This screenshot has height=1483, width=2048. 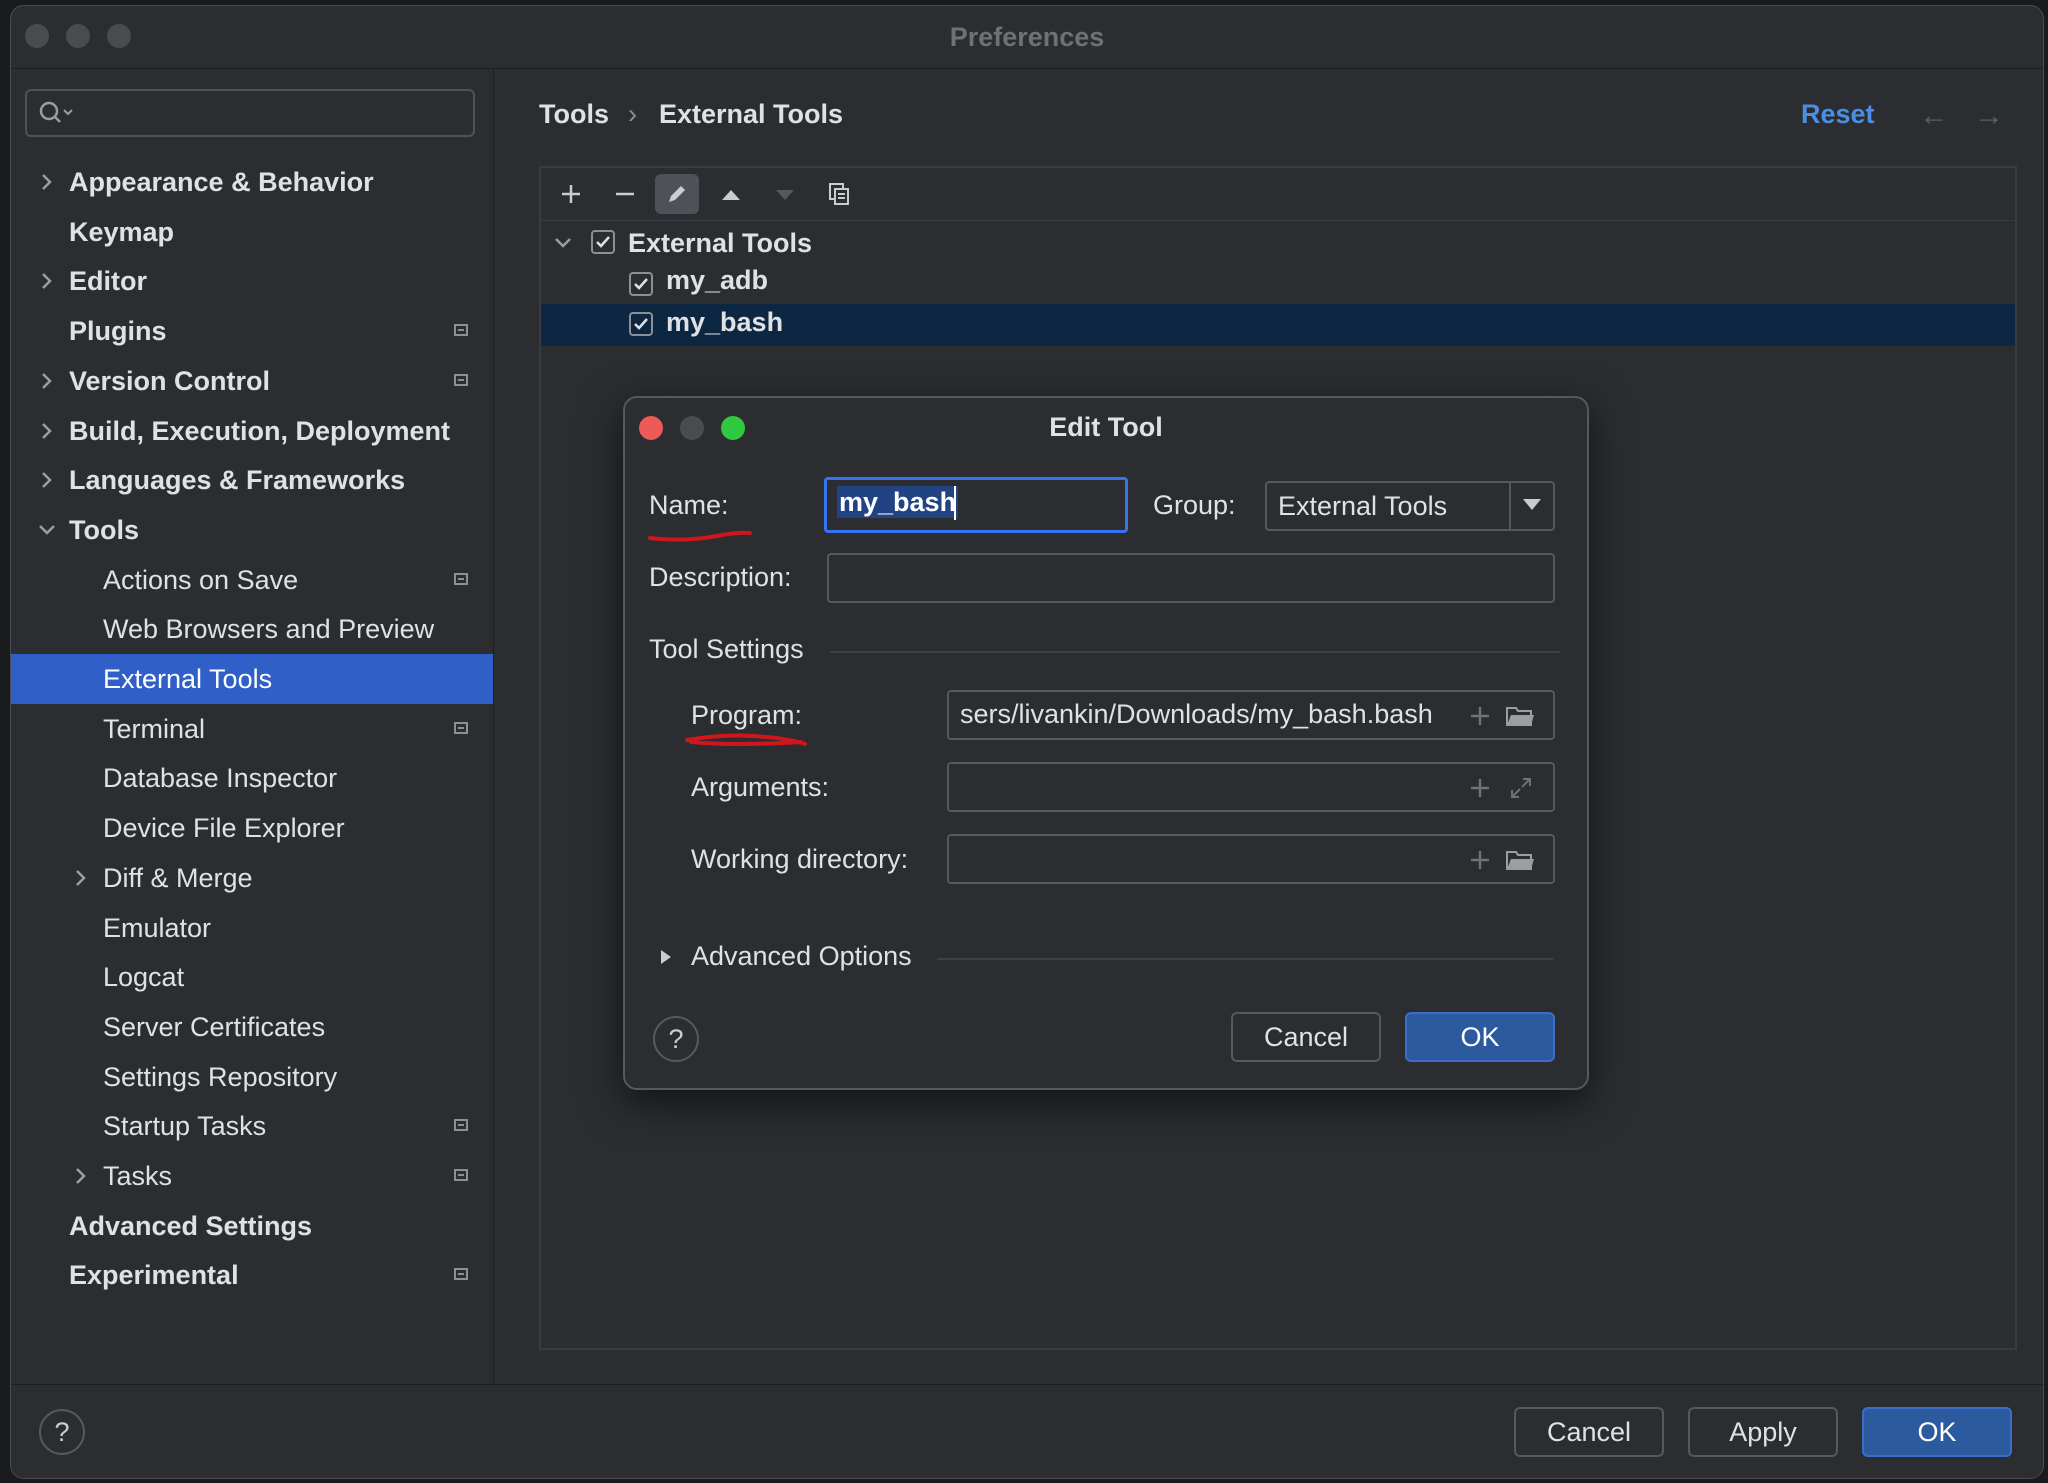 I want to click on expand-triangle-icon, so click(x=666, y=957).